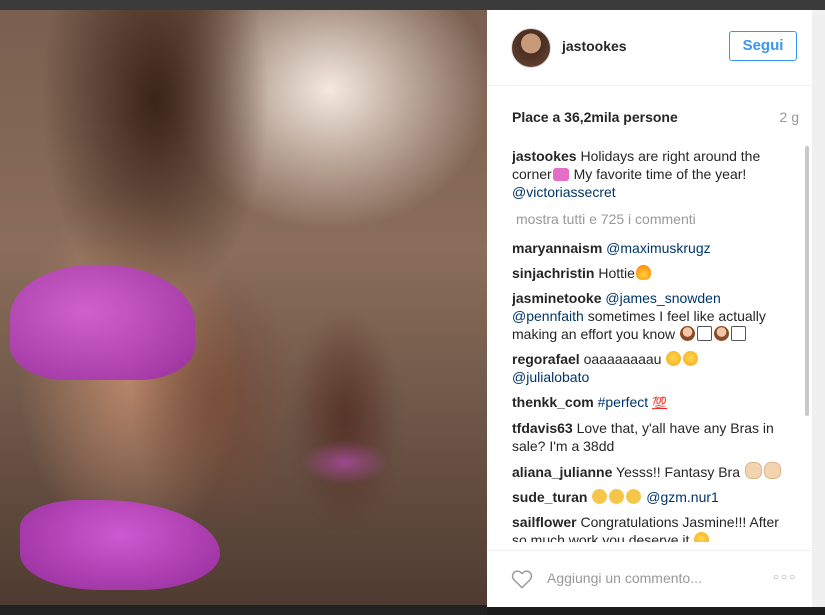  What do you see at coordinates (643, 272) in the screenshot?
I see `fire-emoji-icon` at bounding box center [643, 272].